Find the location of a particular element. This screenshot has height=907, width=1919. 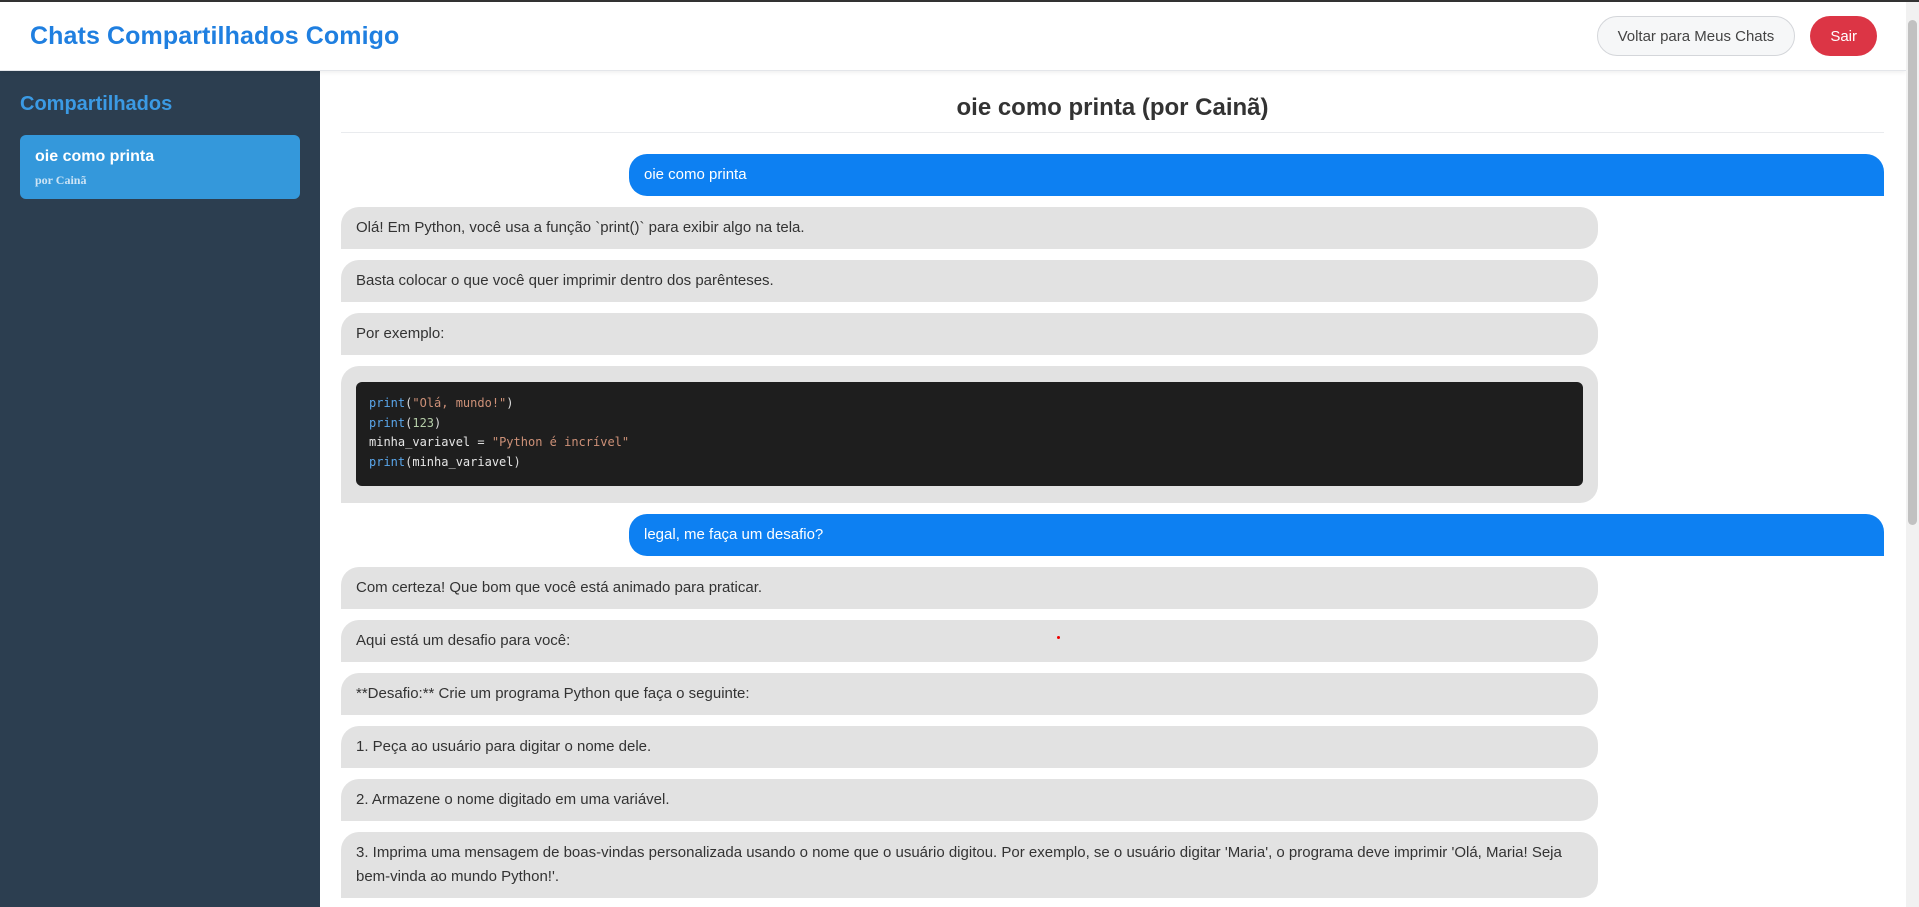

sidebar-chat-item: oie como printa por Cainã is located at coordinates (160, 167).